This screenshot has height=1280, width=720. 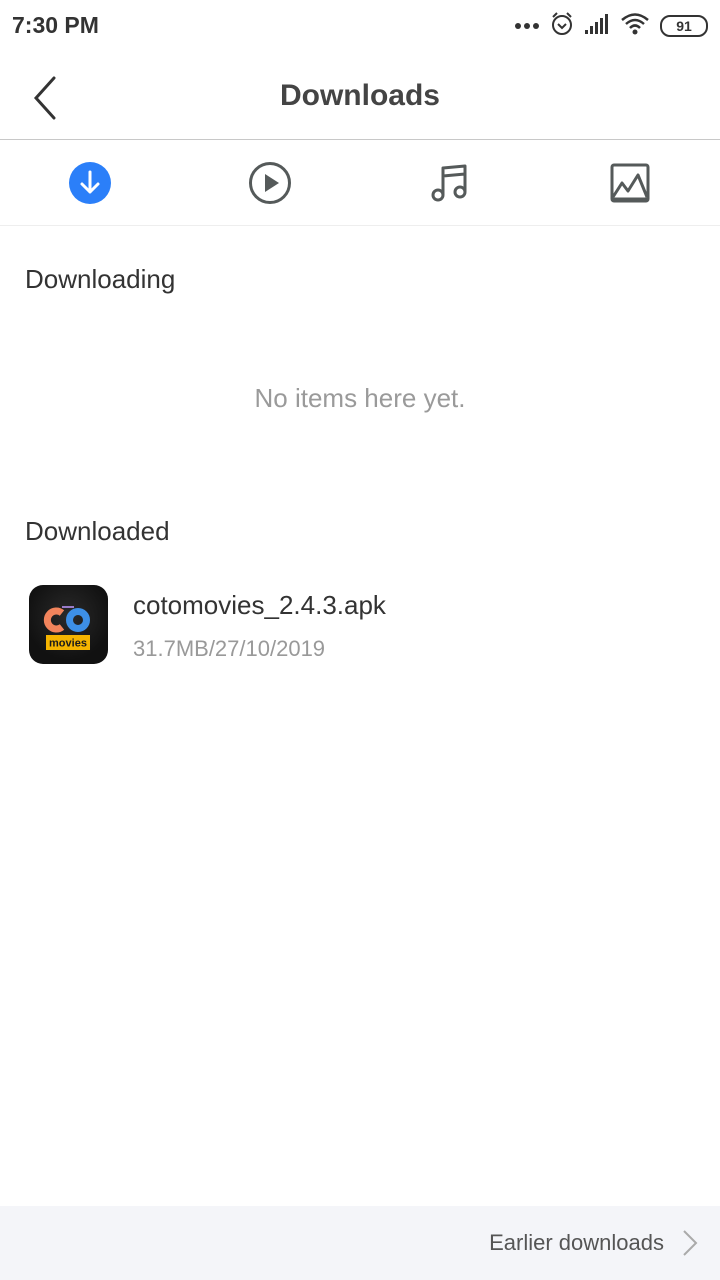 I want to click on wifi-icon, so click(x=635, y=26).